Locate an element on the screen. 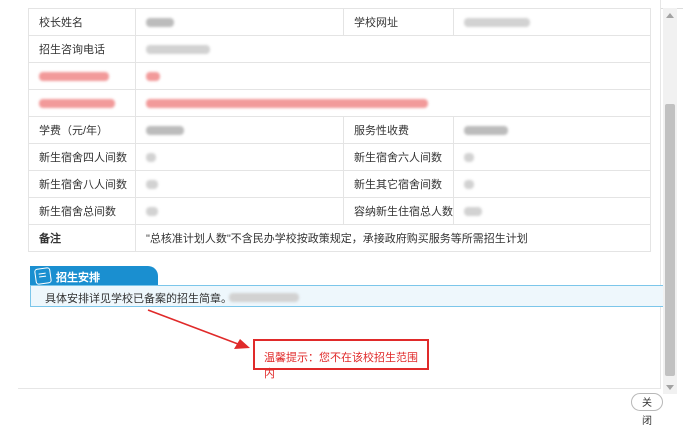 The height and width of the screenshot is (436, 683). tip-box: 温馨提示：您不在该校招生范围内 is located at coordinates (341, 359).